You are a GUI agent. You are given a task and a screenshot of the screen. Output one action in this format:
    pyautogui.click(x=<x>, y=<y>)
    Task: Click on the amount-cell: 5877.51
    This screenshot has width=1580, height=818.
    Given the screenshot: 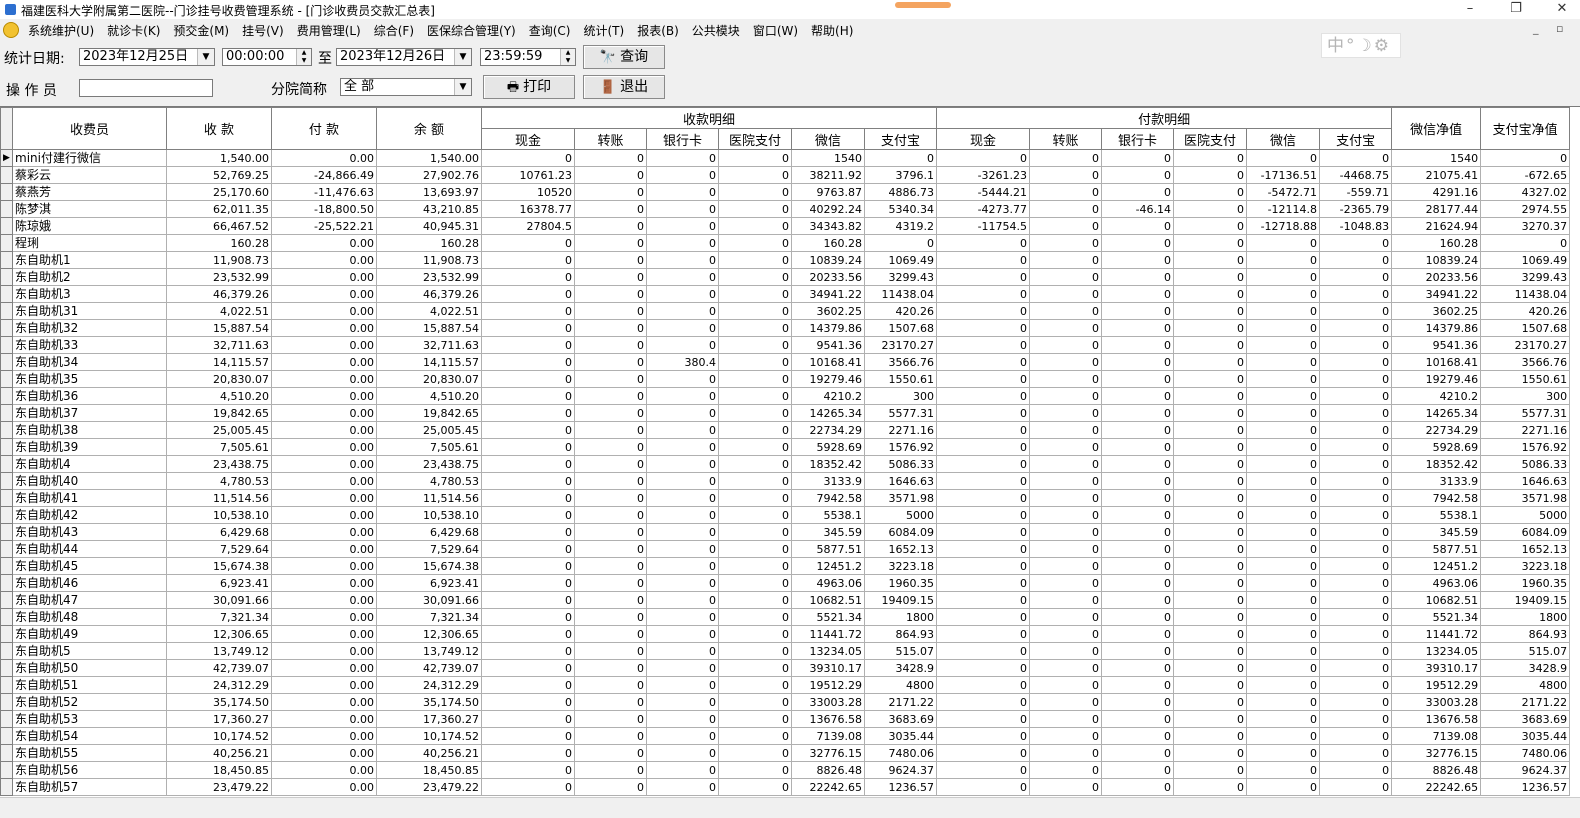 What is the action you would take?
    pyautogui.click(x=828, y=549)
    